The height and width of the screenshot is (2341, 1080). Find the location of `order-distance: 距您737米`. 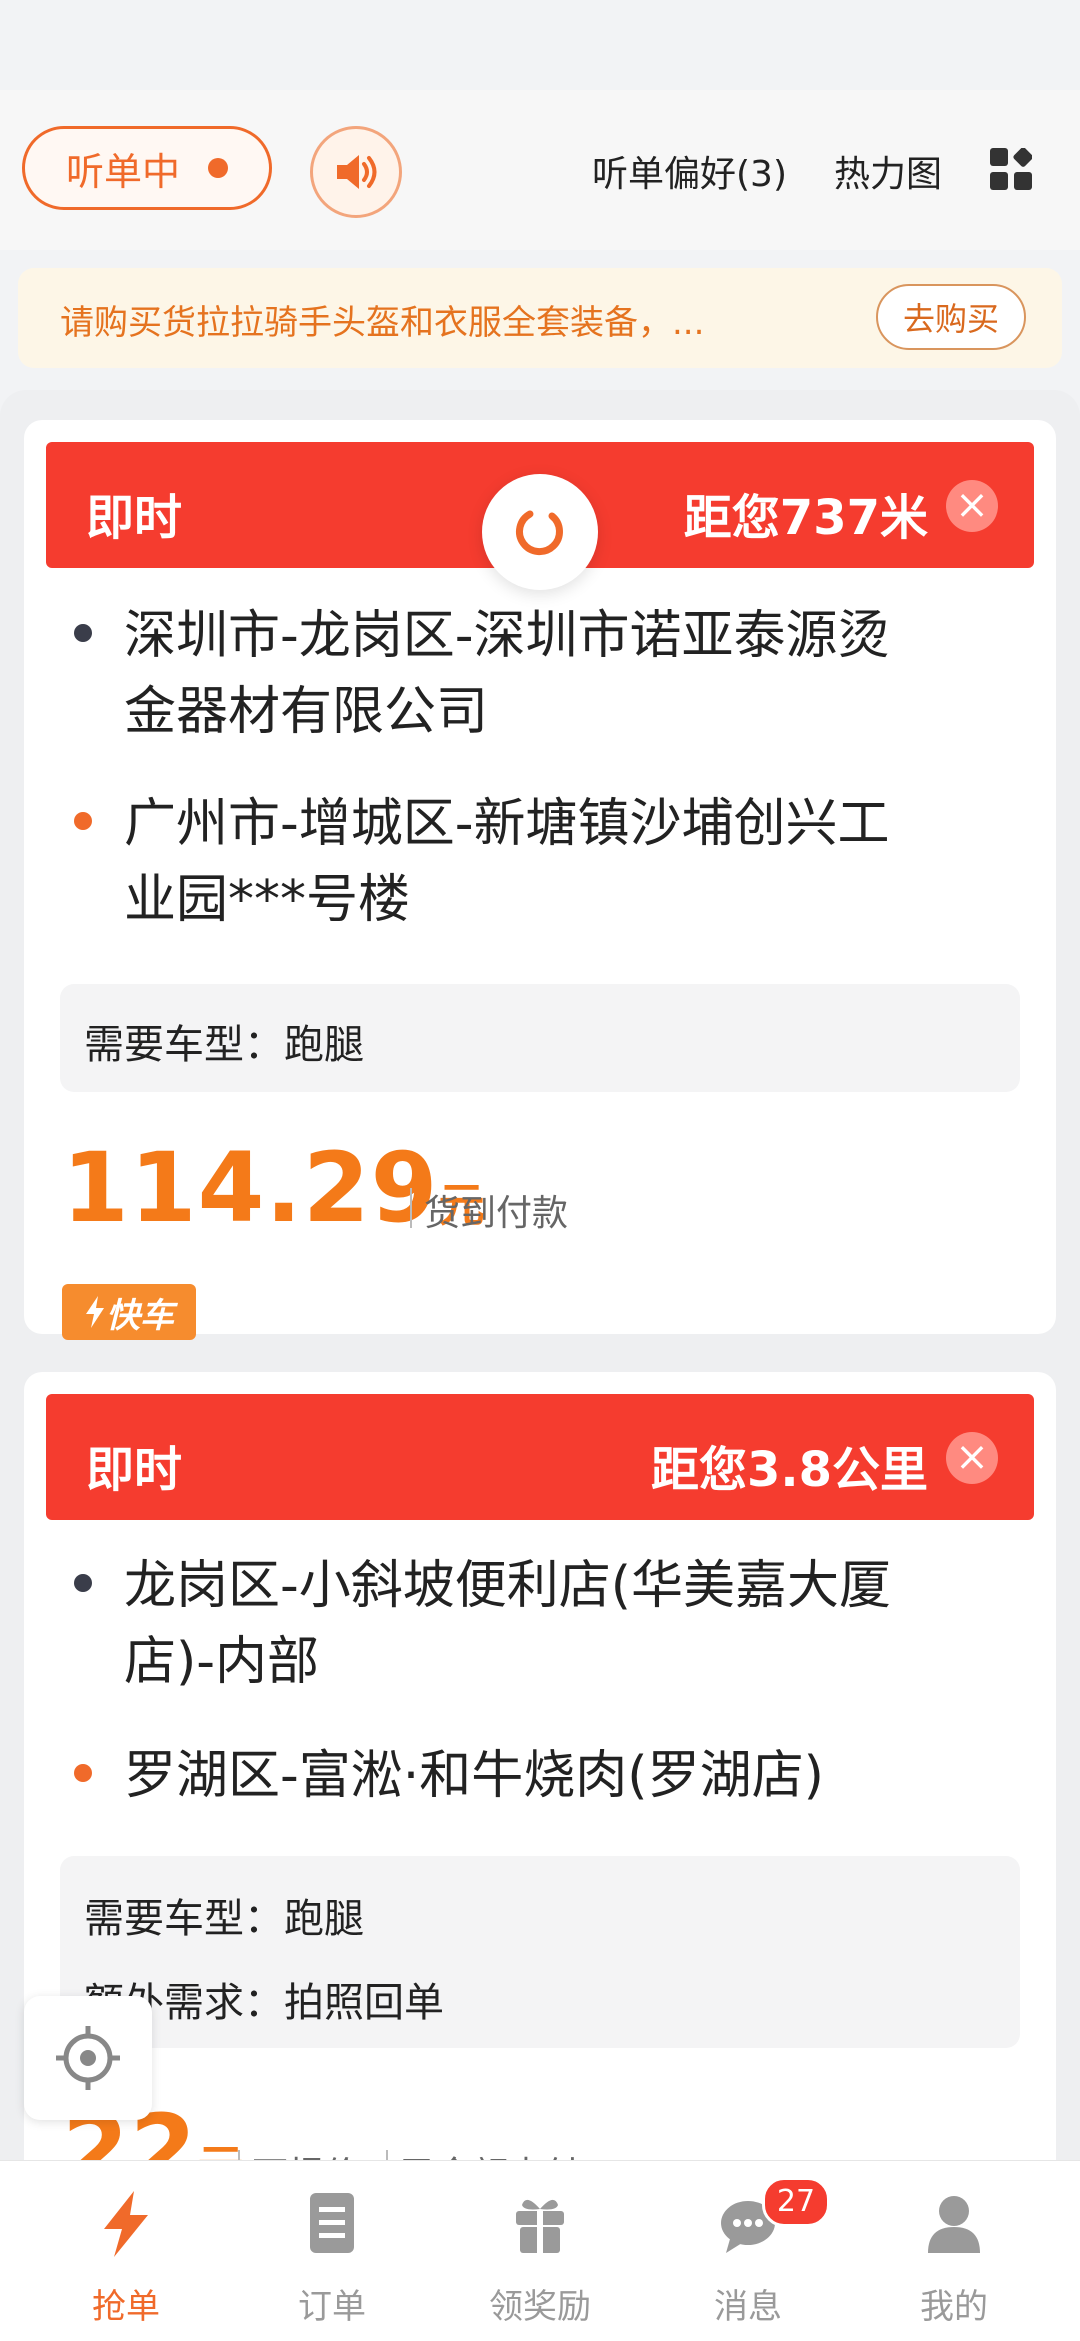

order-distance: 距您737米 is located at coordinates (805, 518).